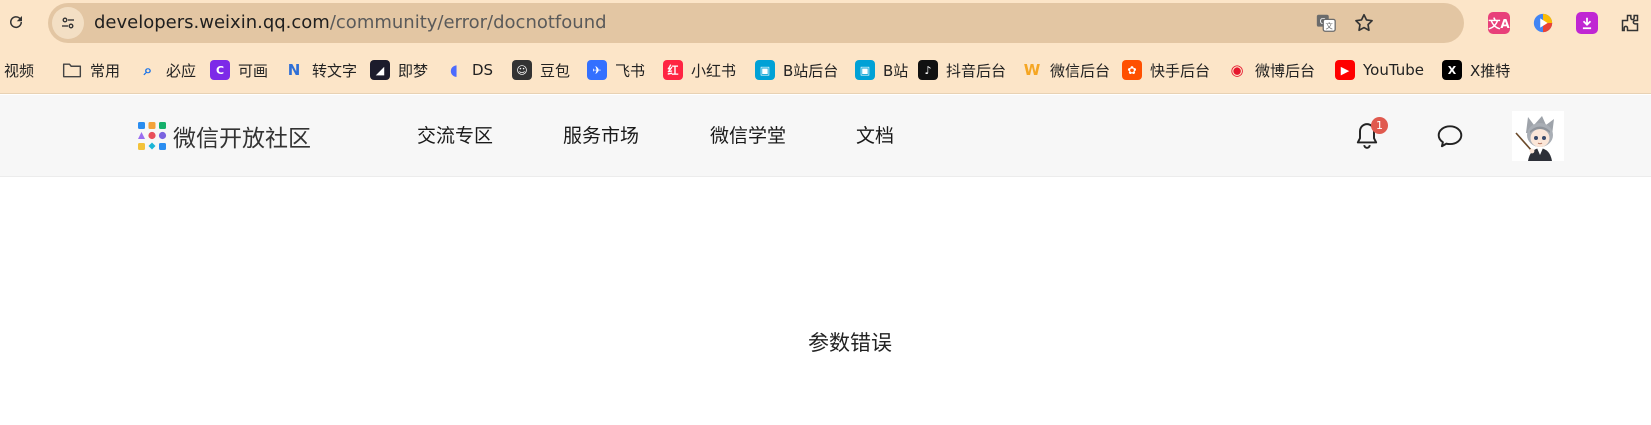 This screenshot has width=1651, height=425. I want to click on site-logo-text: 微信开放社区, so click(242, 139).